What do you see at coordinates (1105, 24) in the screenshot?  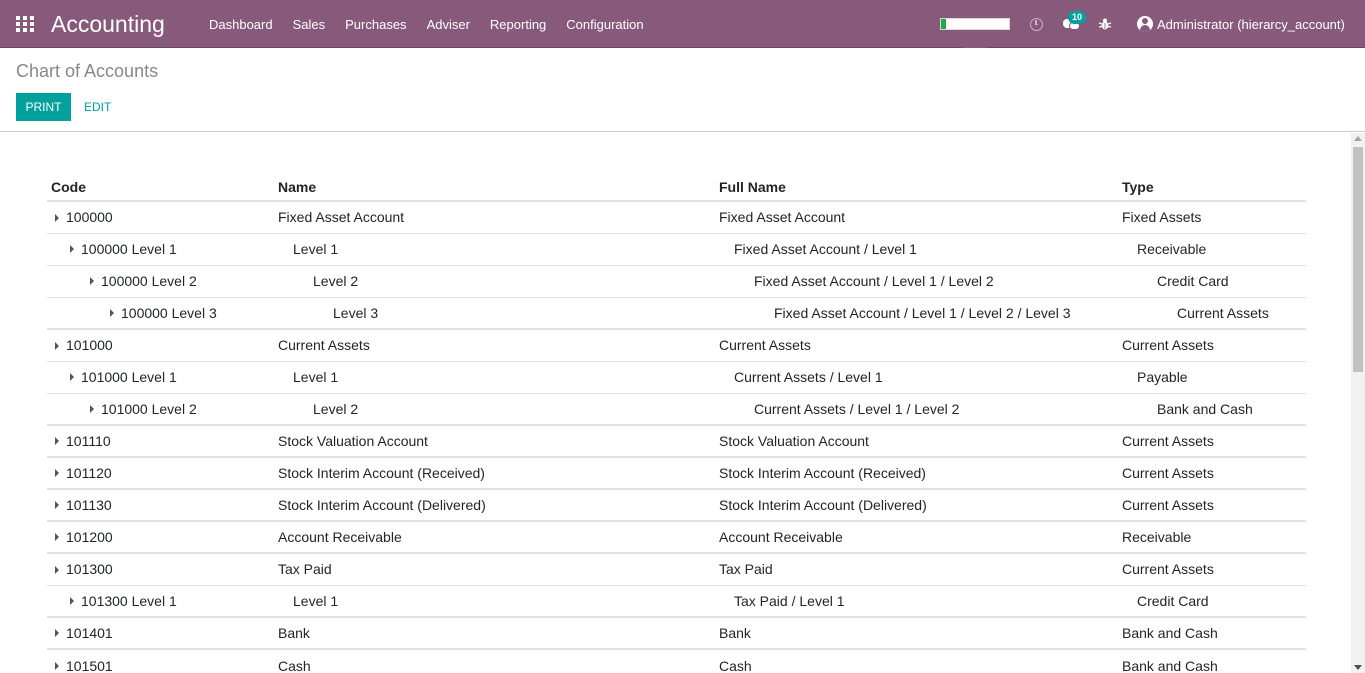 I see `debug-bug-icon` at bounding box center [1105, 24].